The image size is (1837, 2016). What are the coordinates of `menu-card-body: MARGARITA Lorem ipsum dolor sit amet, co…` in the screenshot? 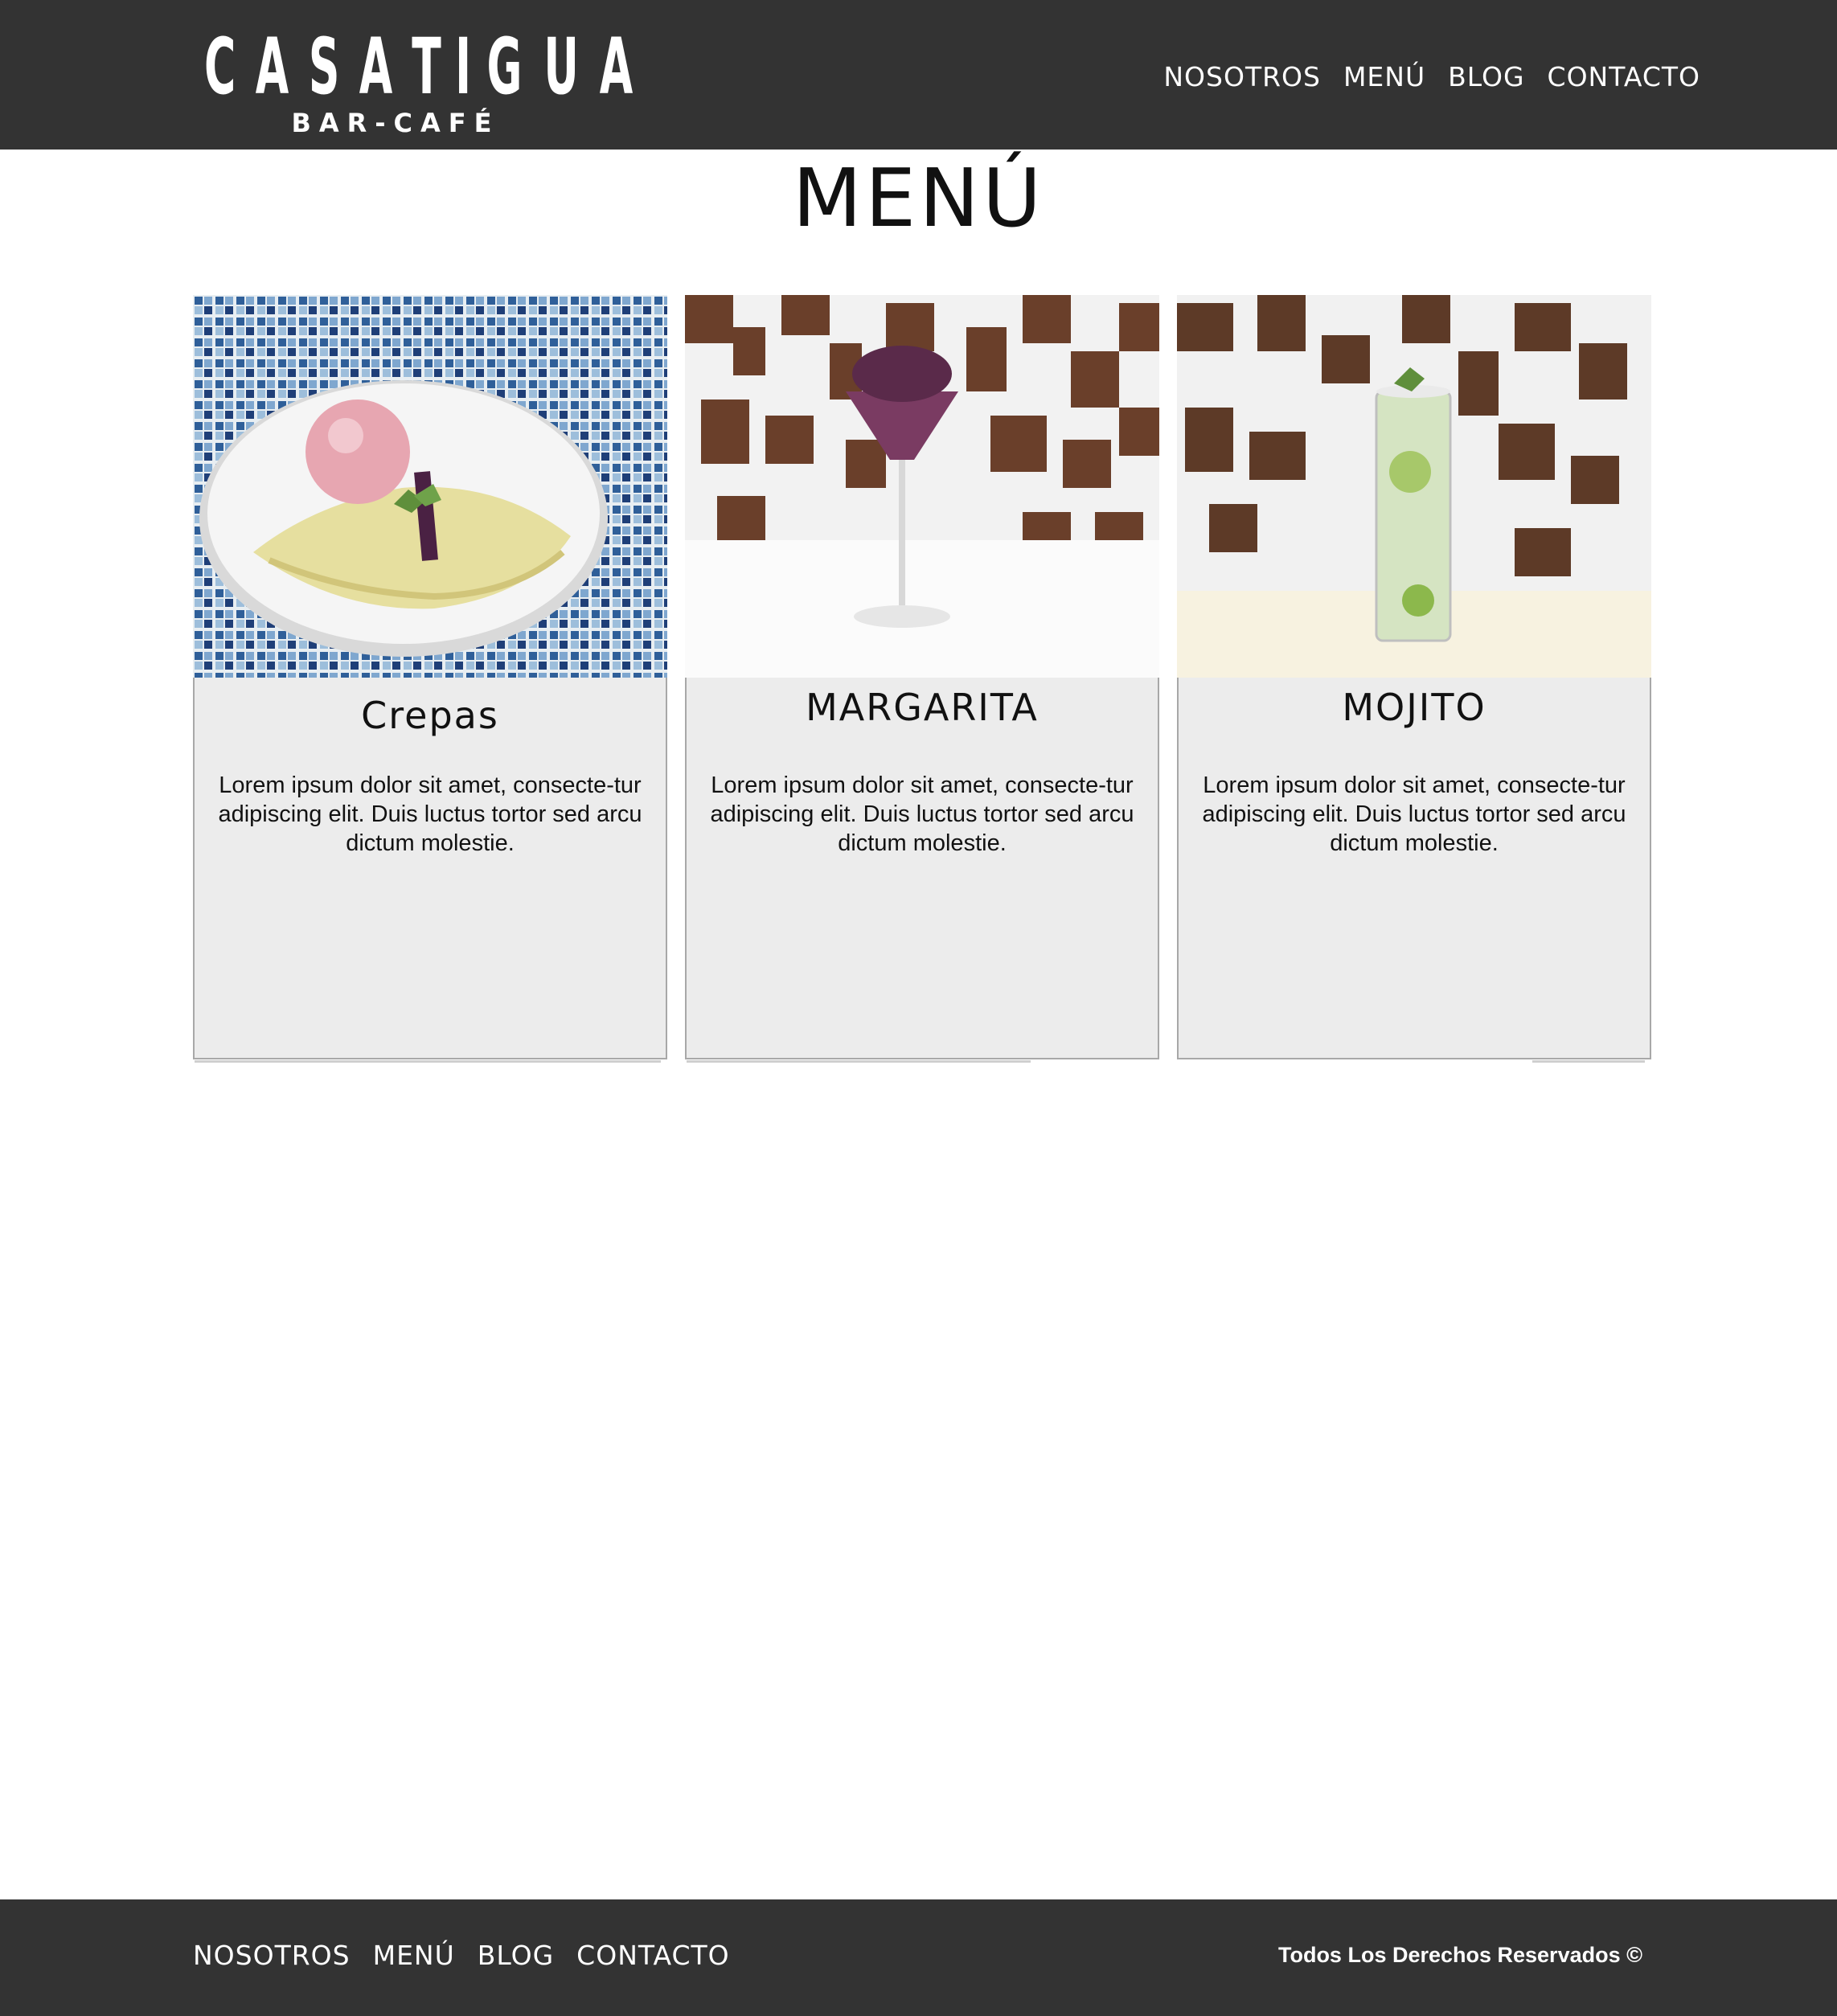 It's located at (922, 870).